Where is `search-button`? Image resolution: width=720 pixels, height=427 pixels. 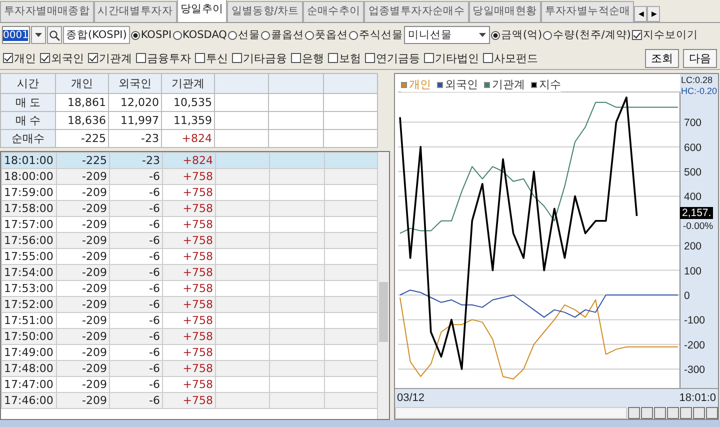
search-button is located at coordinates (54, 35).